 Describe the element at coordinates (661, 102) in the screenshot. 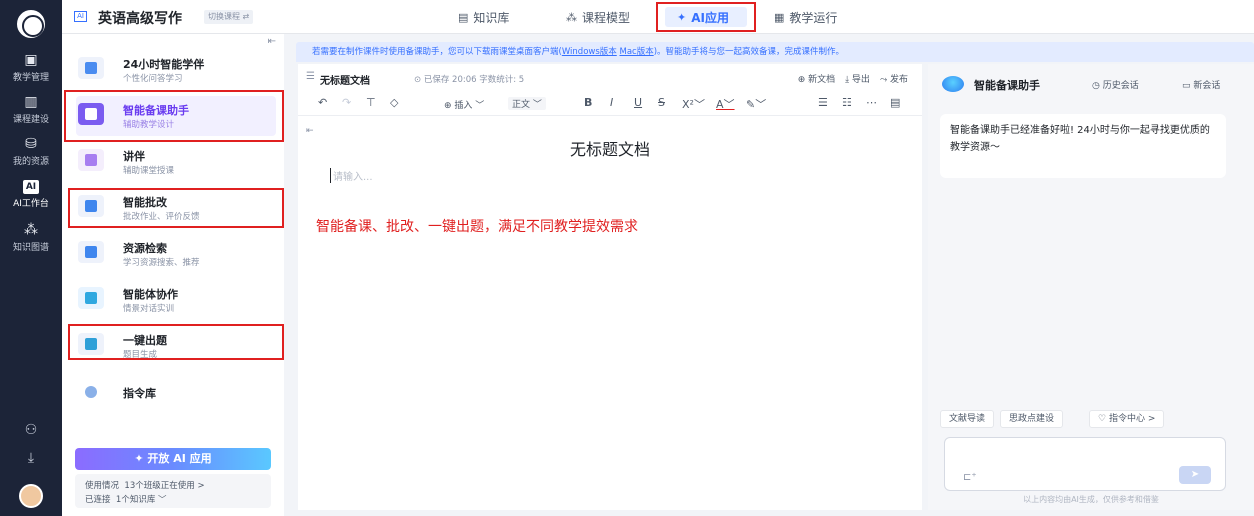

I see `strikethrough-icon: S` at that location.